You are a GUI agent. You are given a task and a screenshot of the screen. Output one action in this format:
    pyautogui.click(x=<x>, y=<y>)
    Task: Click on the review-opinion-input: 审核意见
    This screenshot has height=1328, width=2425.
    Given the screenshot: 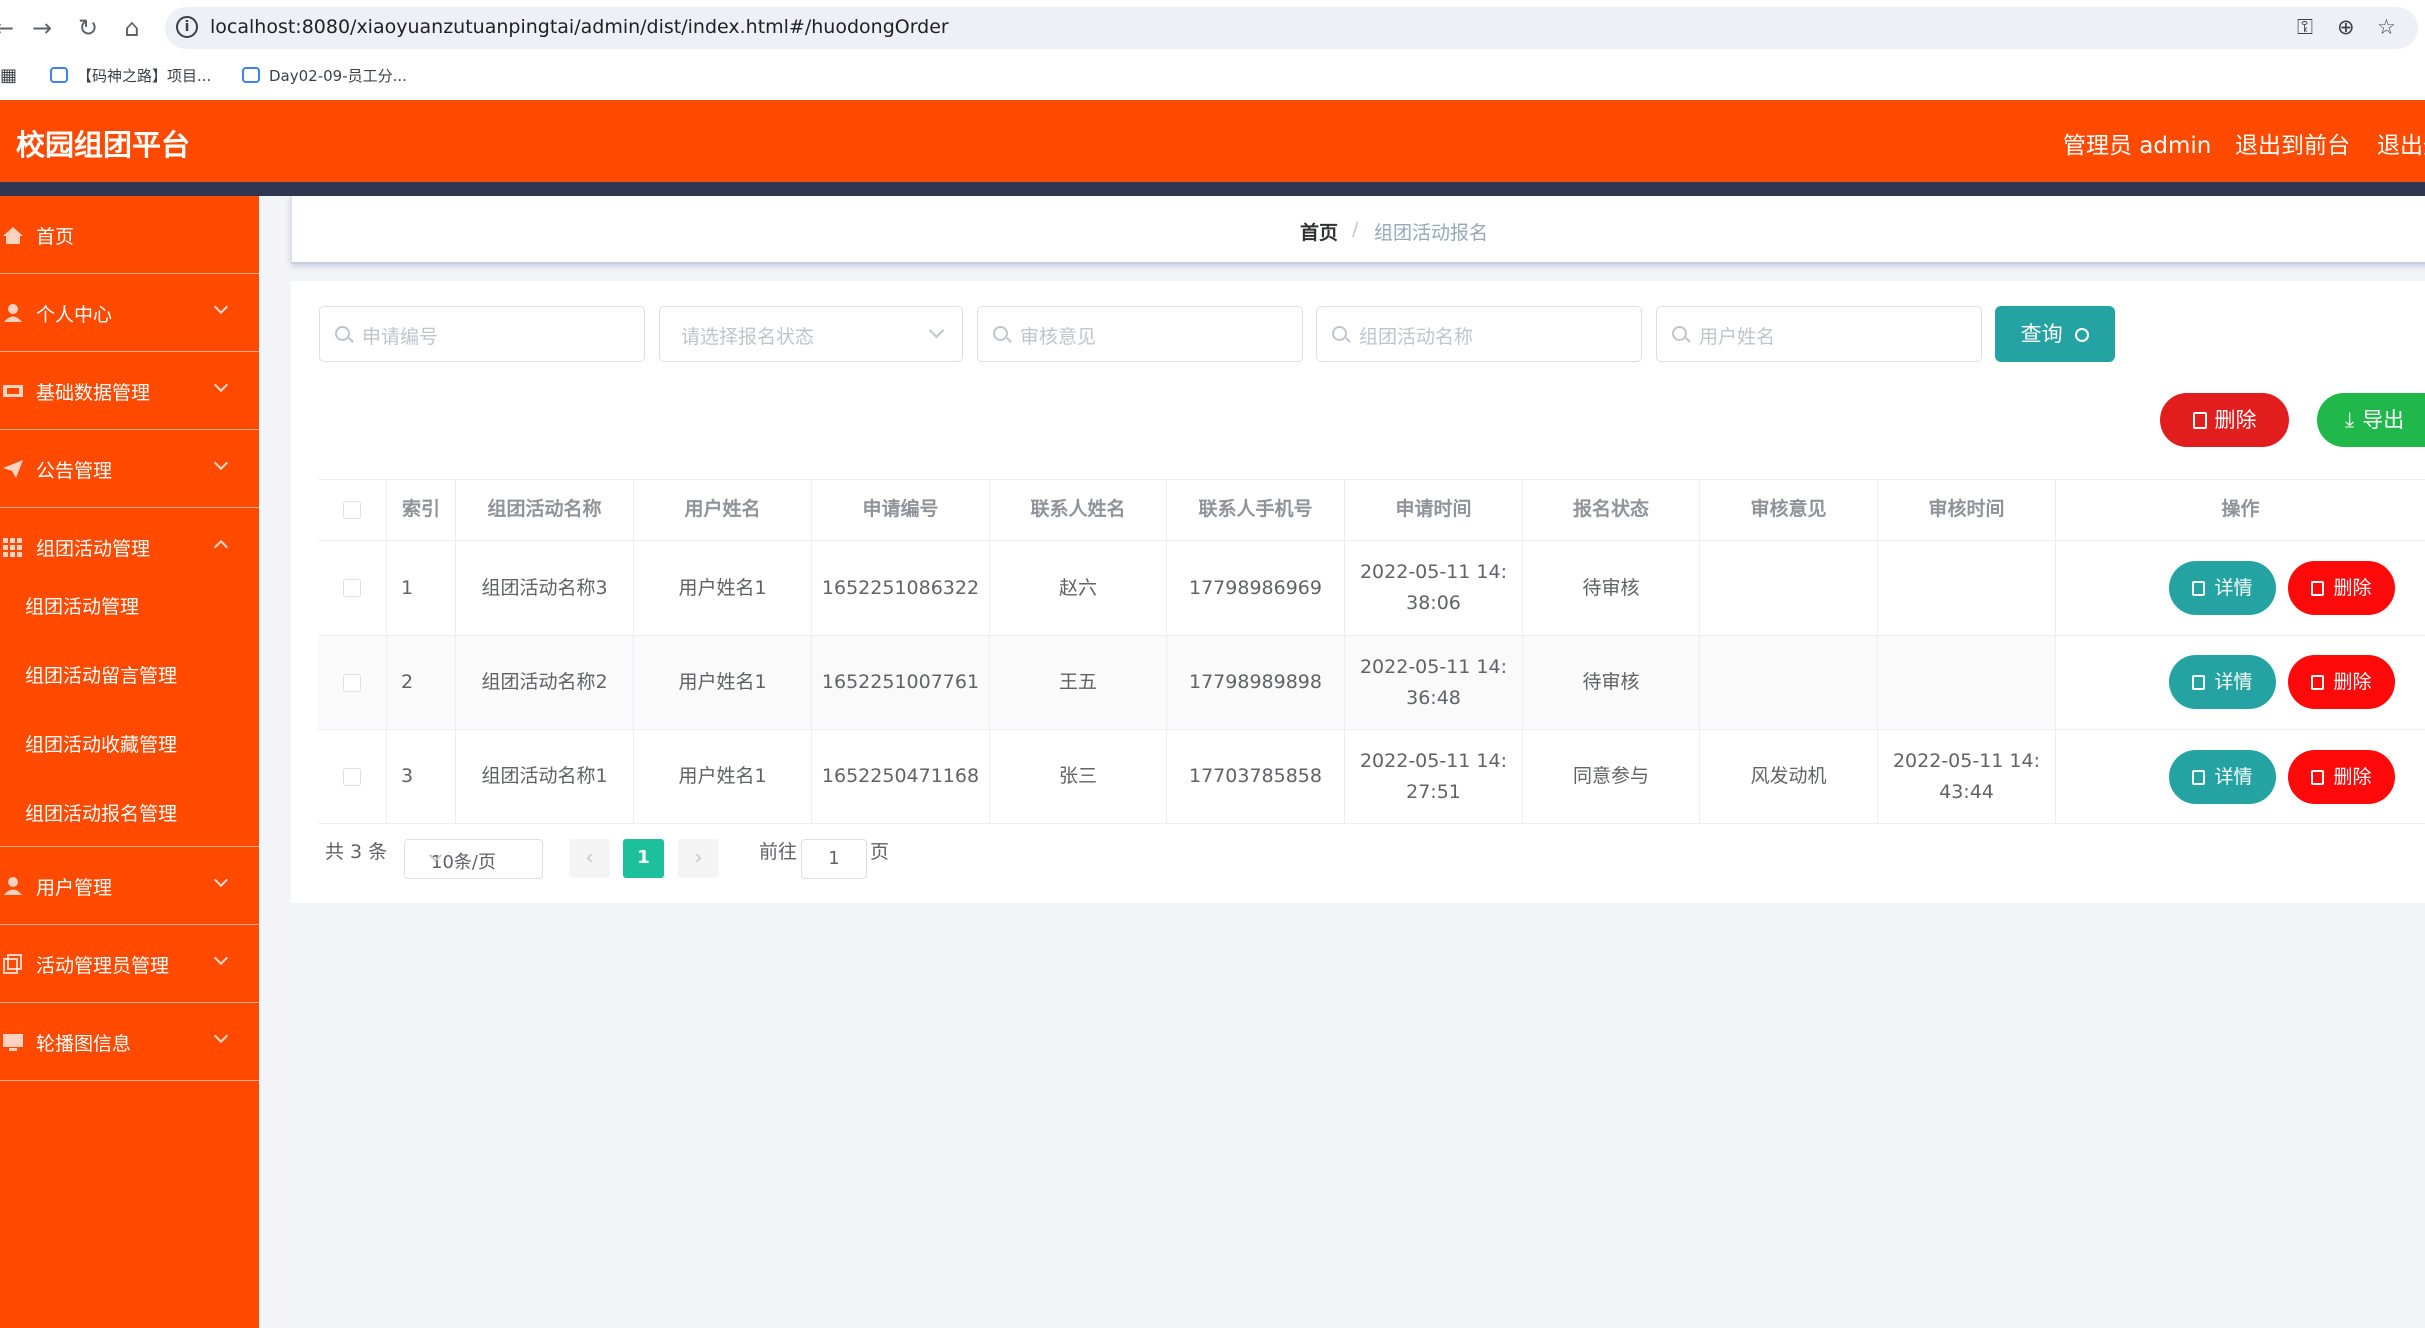 What is the action you would take?
    pyautogui.click(x=1140, y=334)
    